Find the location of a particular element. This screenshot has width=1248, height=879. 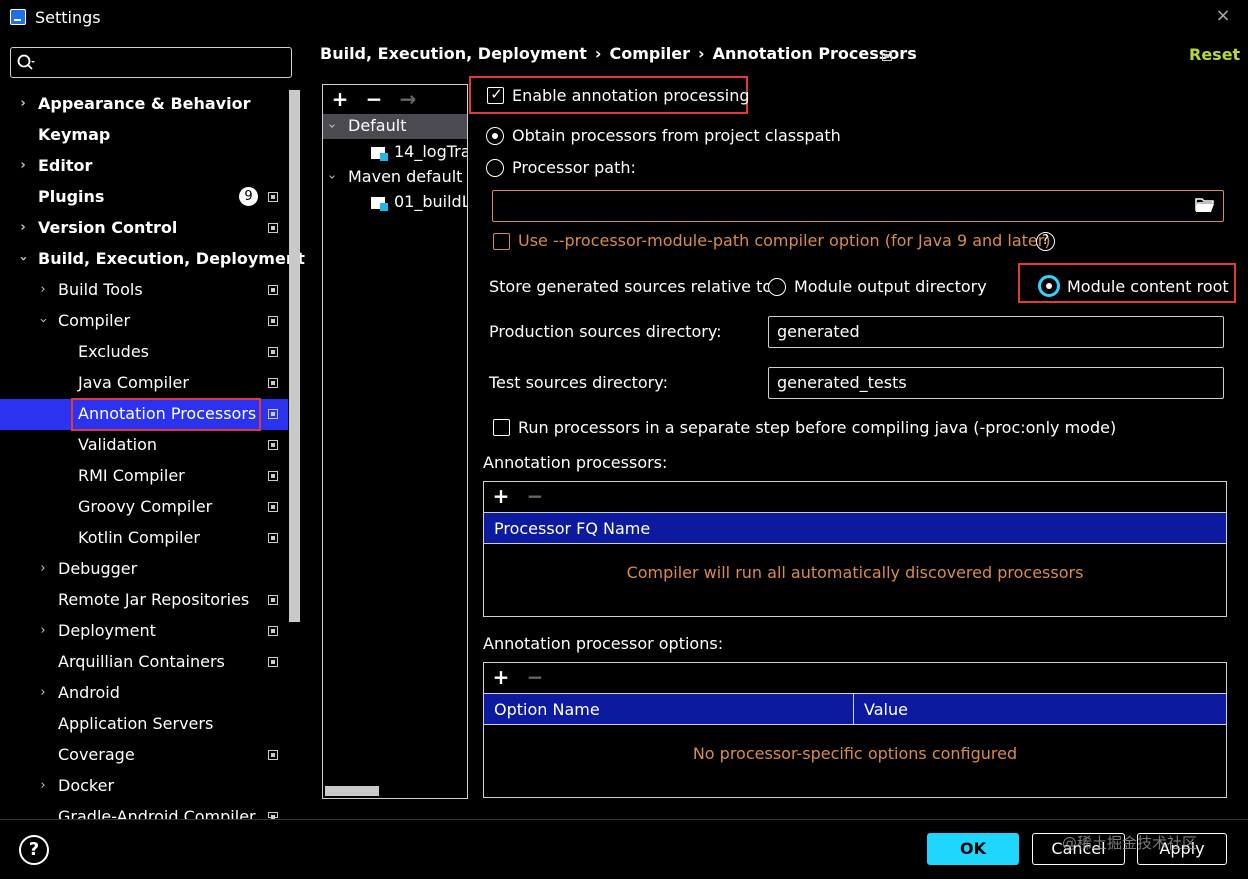

sidebar-item-validation: Validation is located at coordinates (117, 444).